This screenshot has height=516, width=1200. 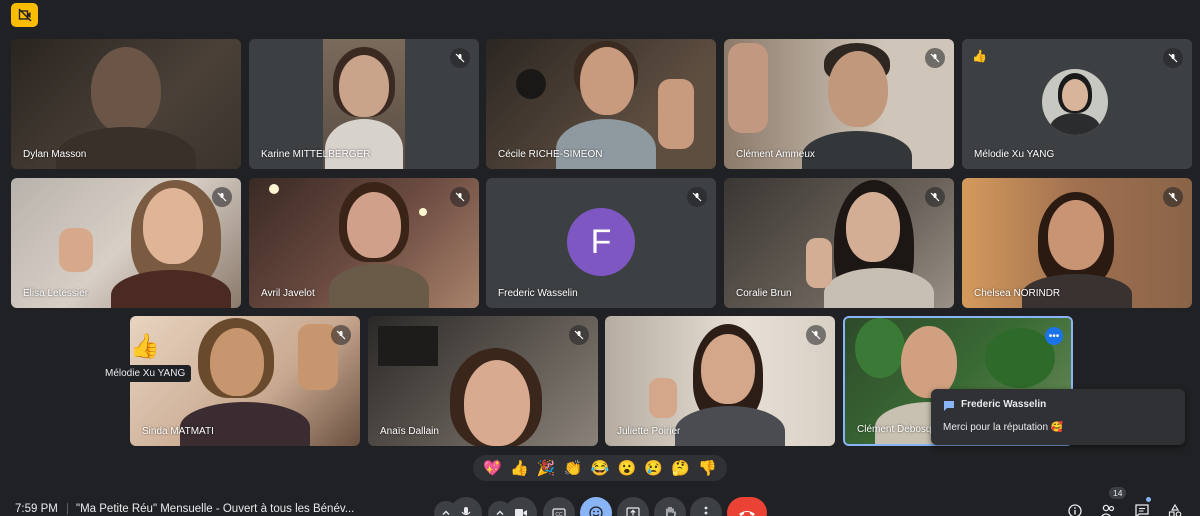 What do you see at coordinates (1054, 336) in the screenshot?
I see `more-options-icon: •••` at bounding box center [1054, 336].